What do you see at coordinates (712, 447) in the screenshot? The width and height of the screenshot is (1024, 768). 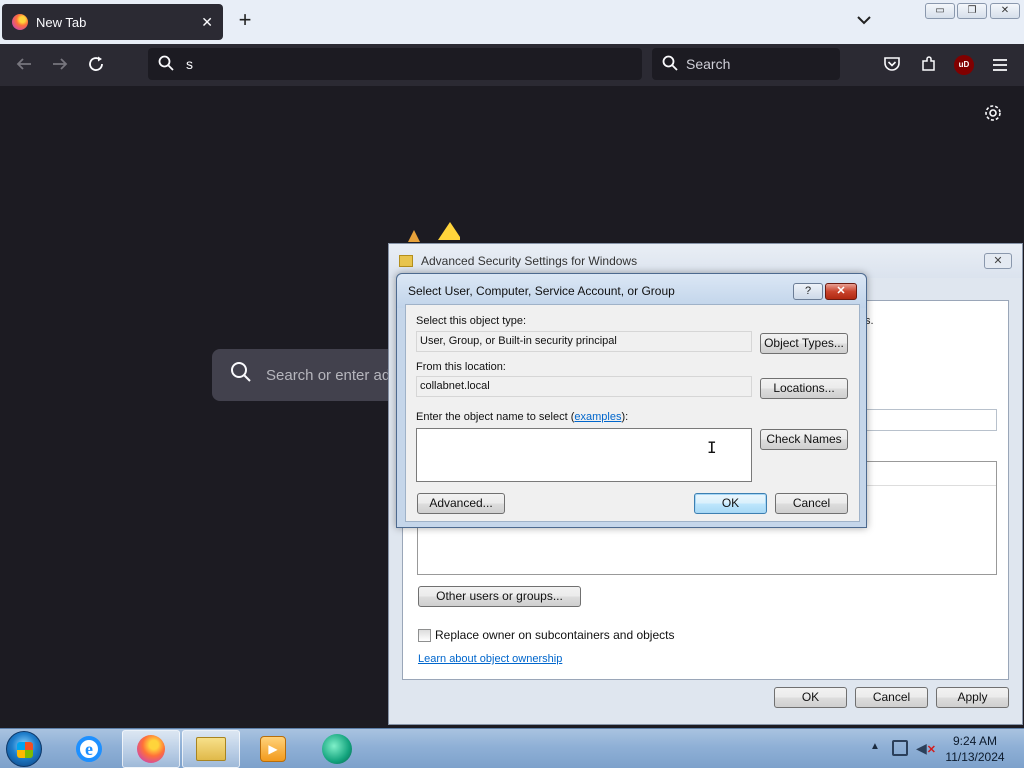 I see `text-cursor-icon: I` at bounding box center [712, 447].